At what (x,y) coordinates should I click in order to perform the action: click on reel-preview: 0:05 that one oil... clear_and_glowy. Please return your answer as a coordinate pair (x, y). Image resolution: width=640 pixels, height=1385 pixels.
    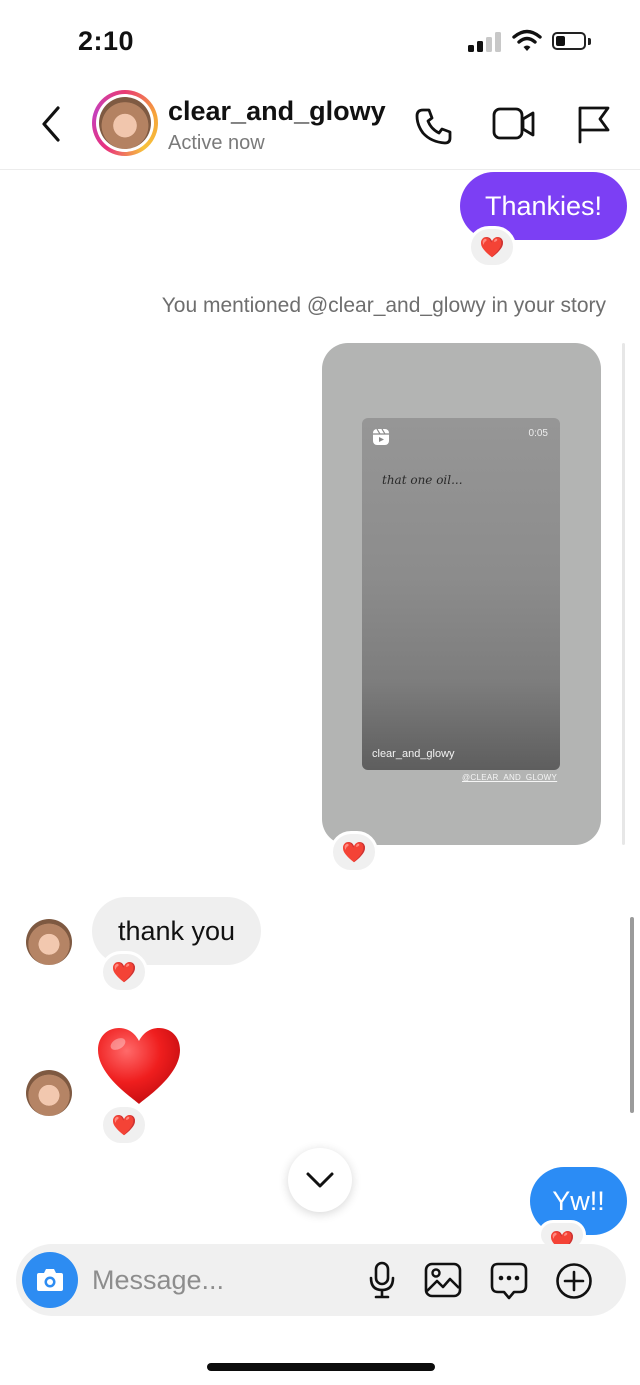
    Looking at the image, I should click on (461, 594).